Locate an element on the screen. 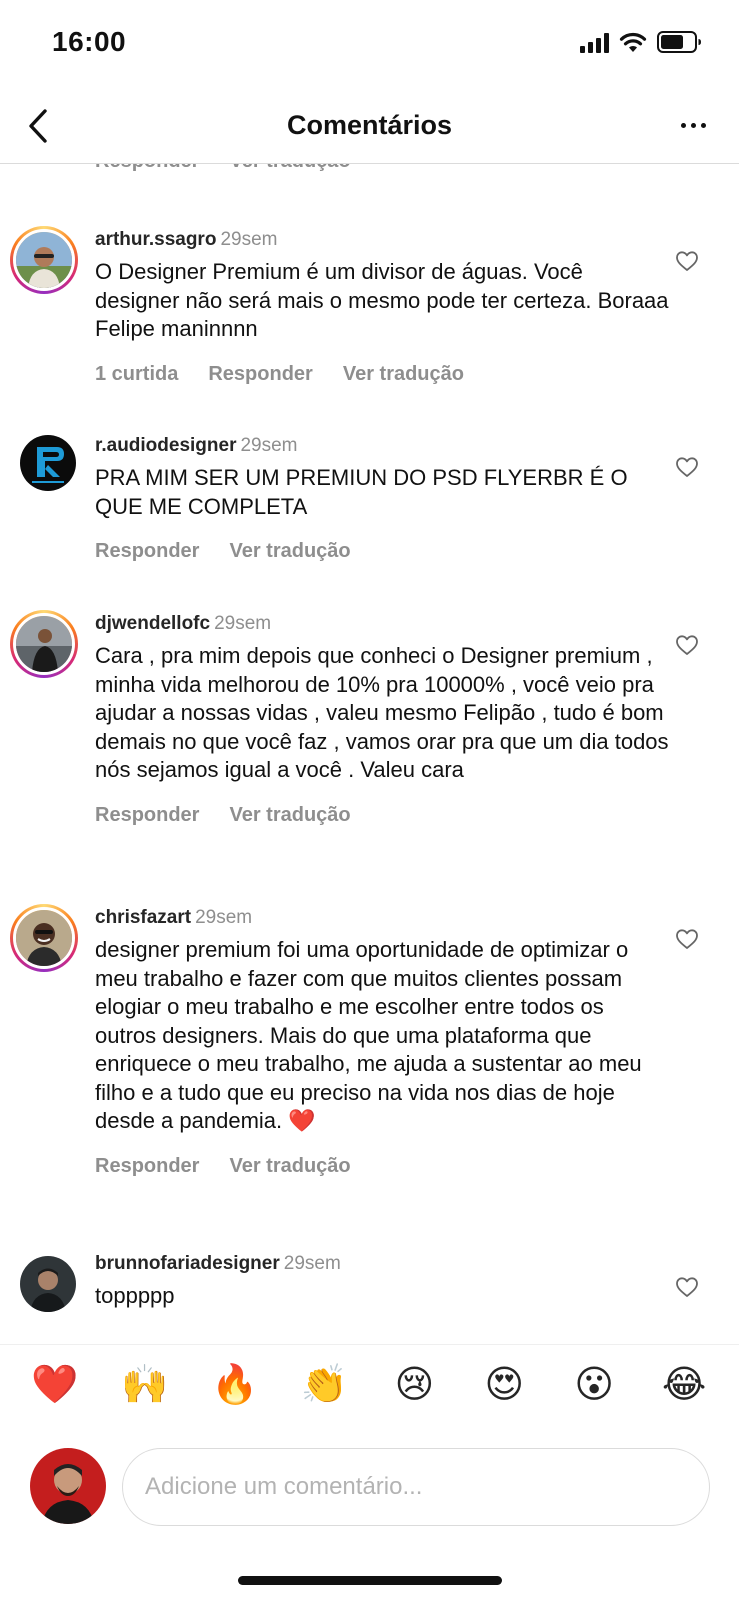 This screenshot has height=1600, width=739. comment-header: r.audiodesigner 29sem is located at coordinates (382, 446).